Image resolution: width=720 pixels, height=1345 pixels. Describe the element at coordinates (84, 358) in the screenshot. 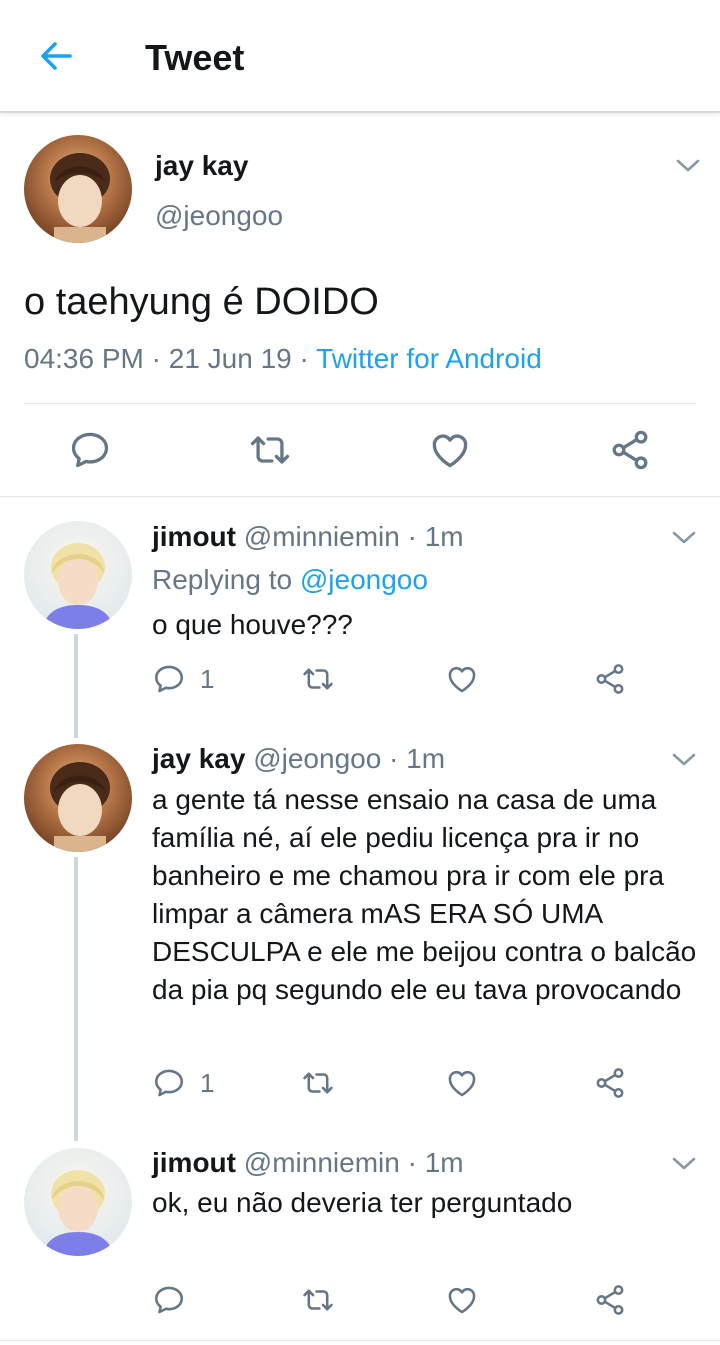

I see `tweet-time: 04:36 PM` at that location.